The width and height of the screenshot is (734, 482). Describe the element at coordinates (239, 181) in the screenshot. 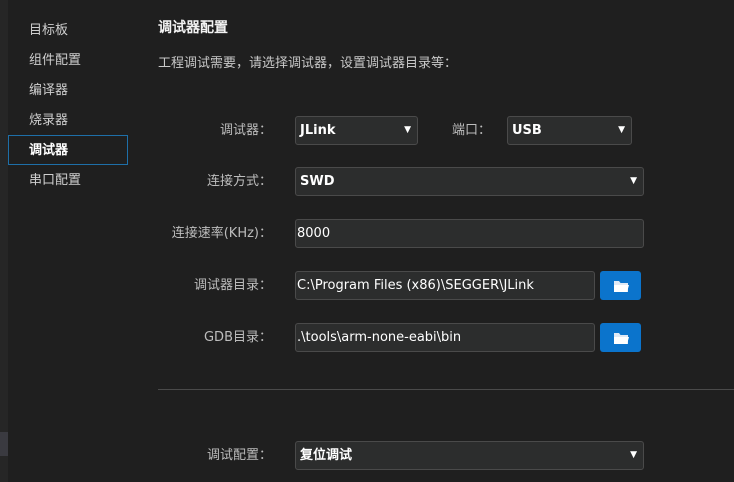

I see `connection-label: 连接方式：` at that location.